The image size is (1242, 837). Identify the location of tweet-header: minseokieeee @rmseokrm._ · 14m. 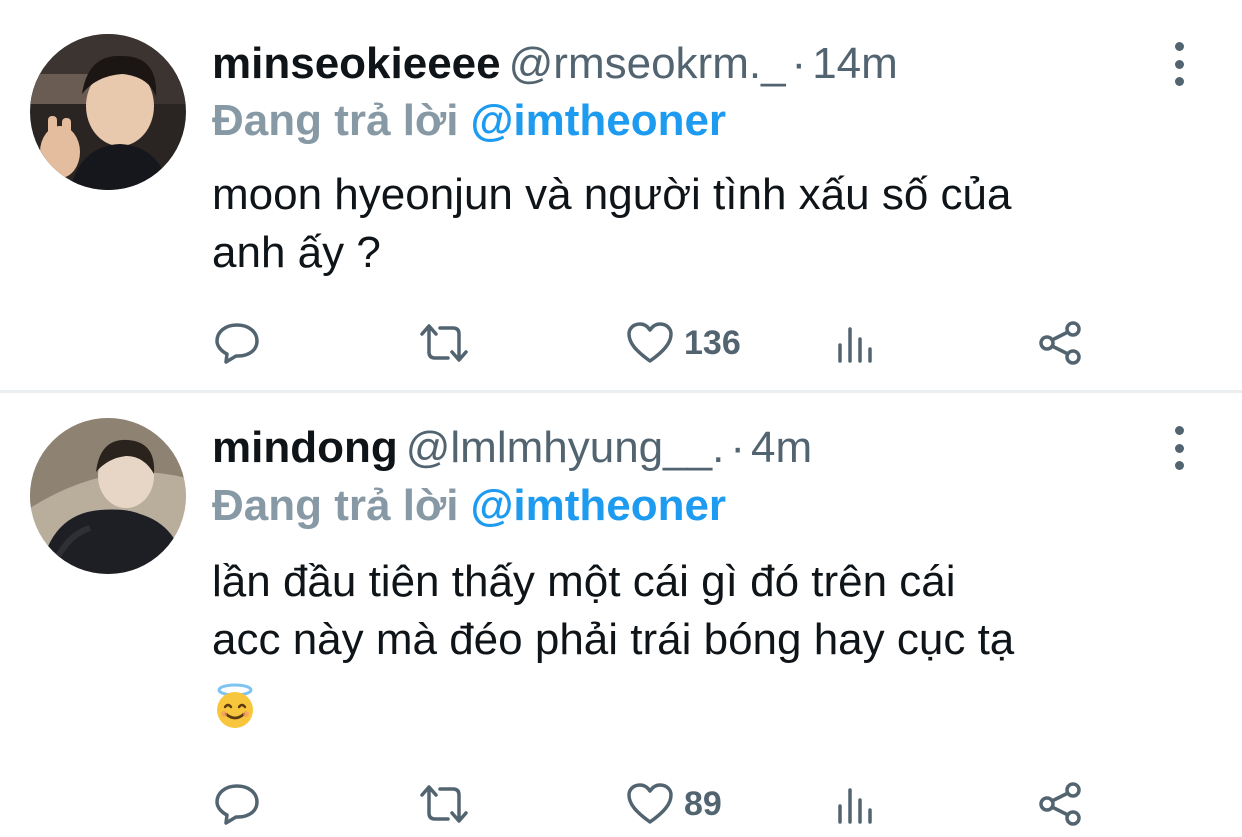
(555, 64).